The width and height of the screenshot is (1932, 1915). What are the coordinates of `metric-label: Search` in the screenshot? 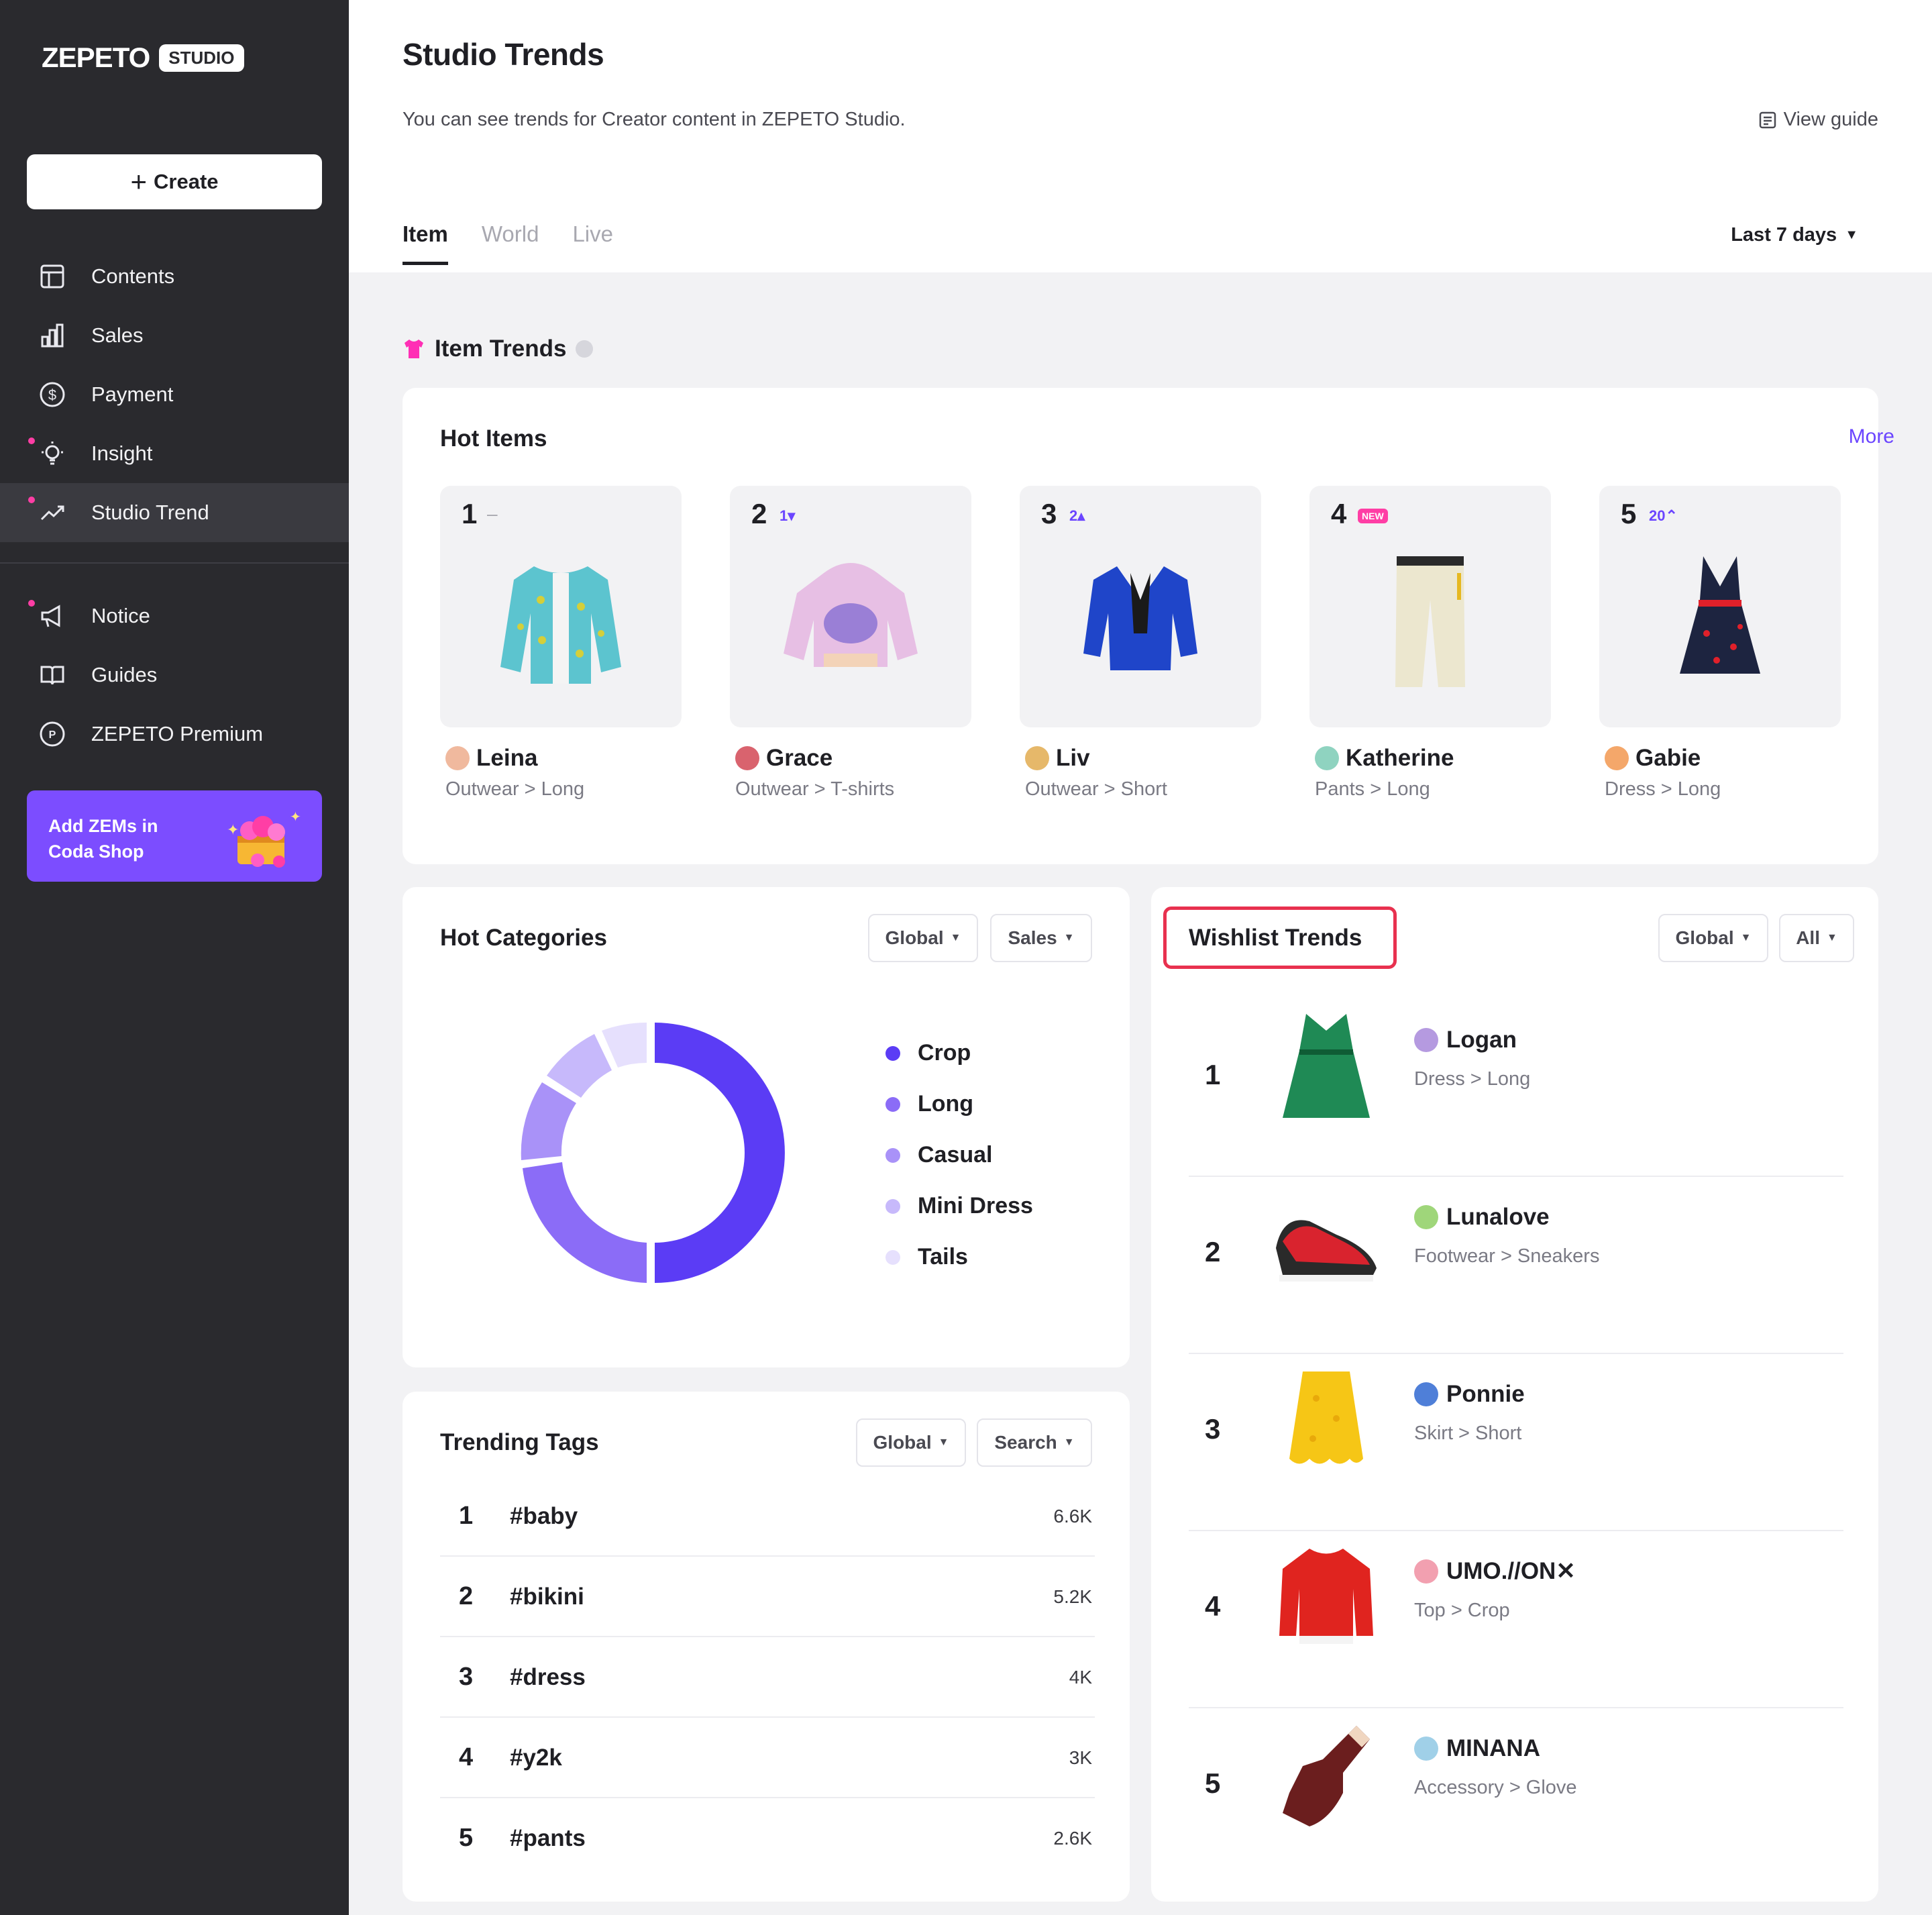 It's located at (1025, 1442).